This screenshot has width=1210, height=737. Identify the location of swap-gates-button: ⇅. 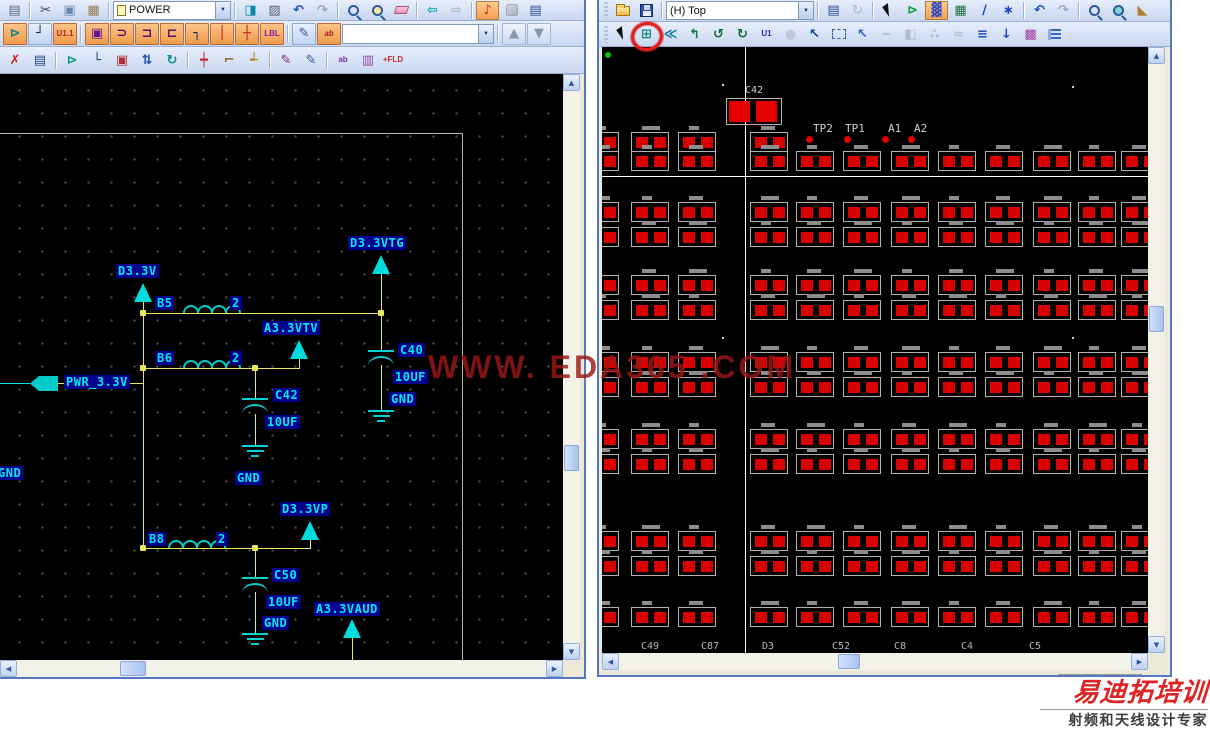
(147, 60).